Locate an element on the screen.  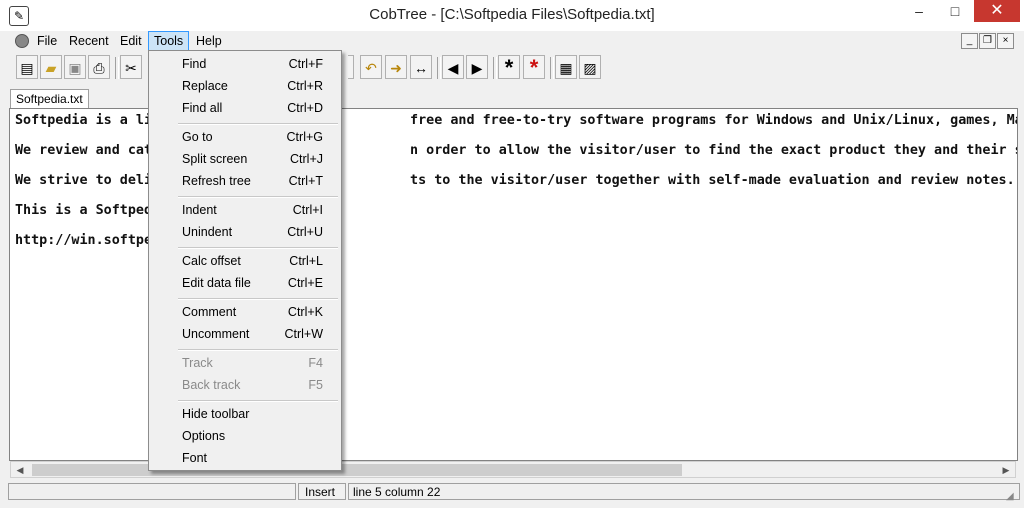
new-file-icon: ▤ is located at coordinates (27, 67).